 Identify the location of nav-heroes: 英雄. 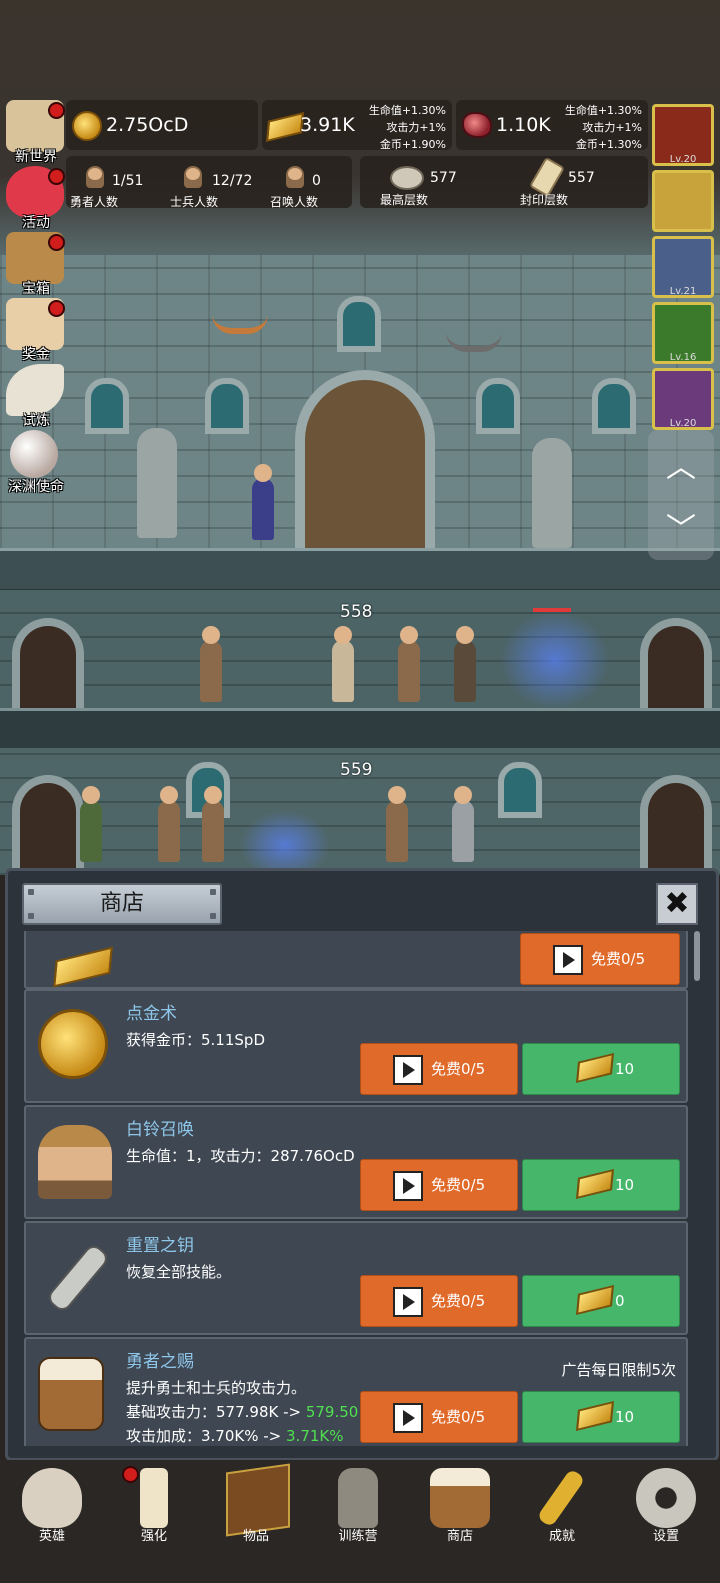
(52, 1521).